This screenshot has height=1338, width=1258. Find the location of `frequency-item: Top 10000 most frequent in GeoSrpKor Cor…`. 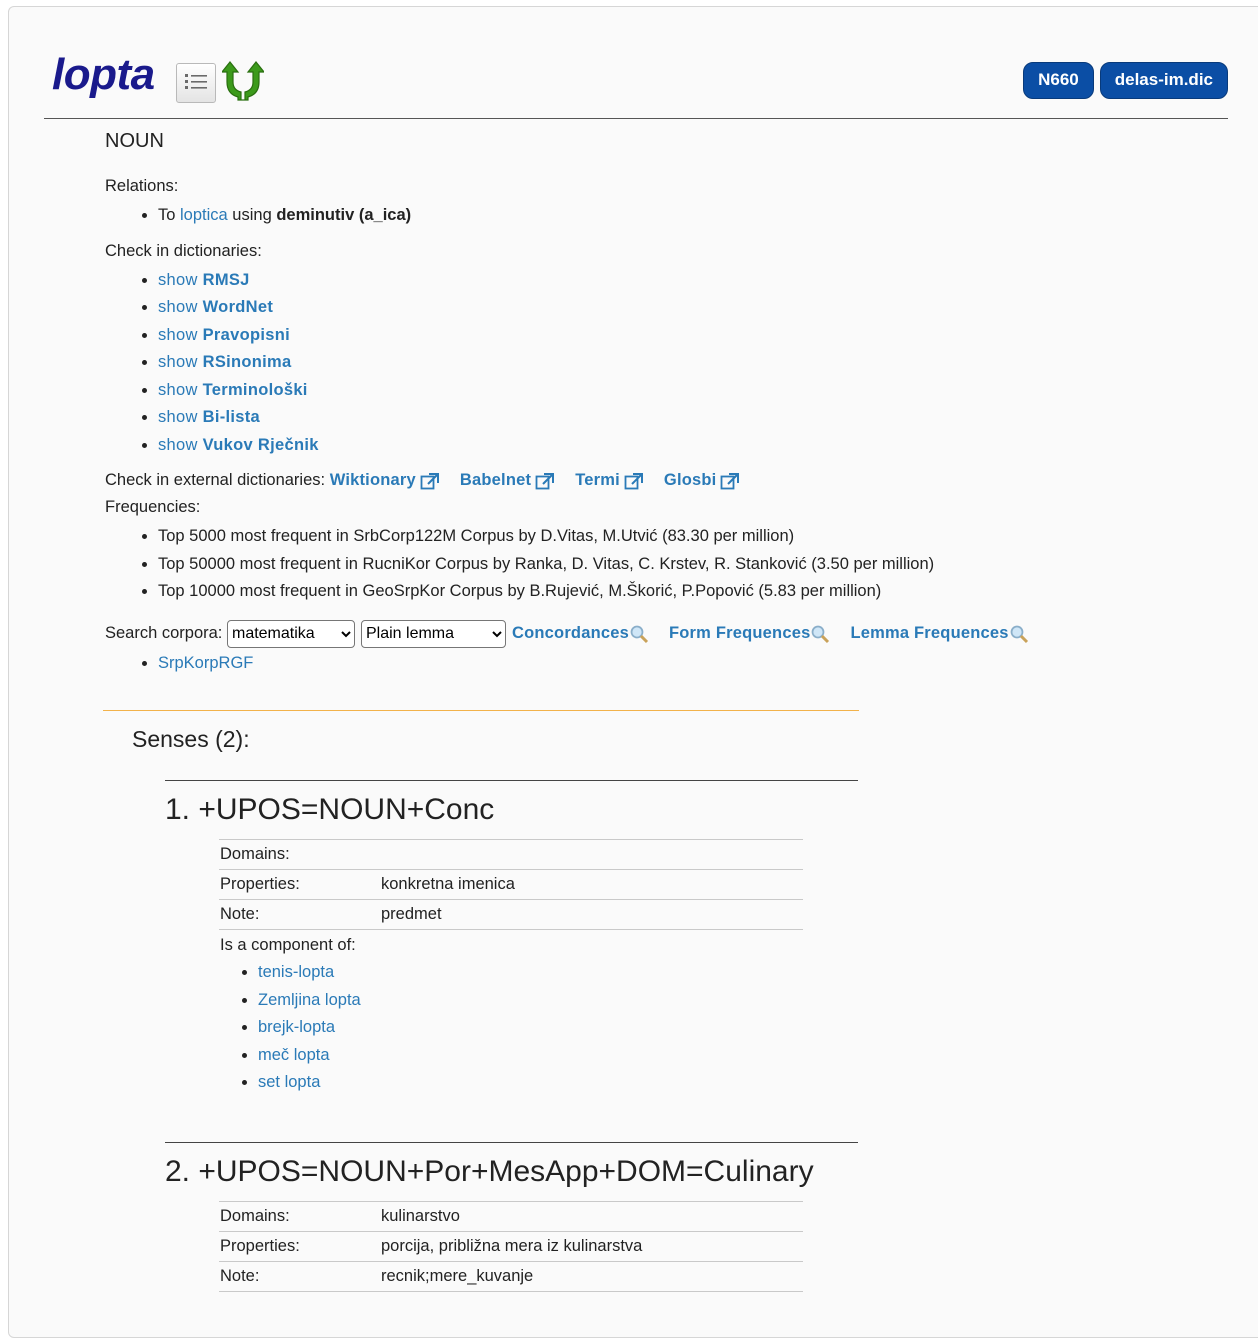

frequency-item: Top 10000 most frequent in GeoSrpKor Cor… is located at coordinates (691, 592).